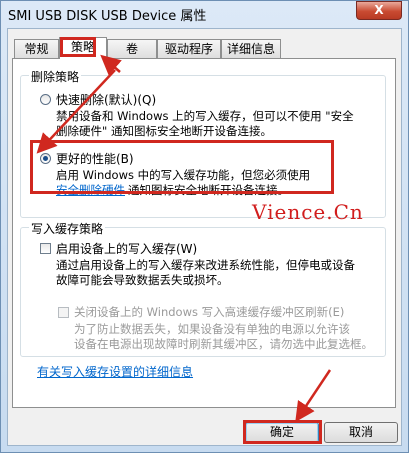  Describe the element at coordinates (115, 371) in the screenshot. I see `write-cache-info-link: 有关写入缓存设置的详细信息` at that location.